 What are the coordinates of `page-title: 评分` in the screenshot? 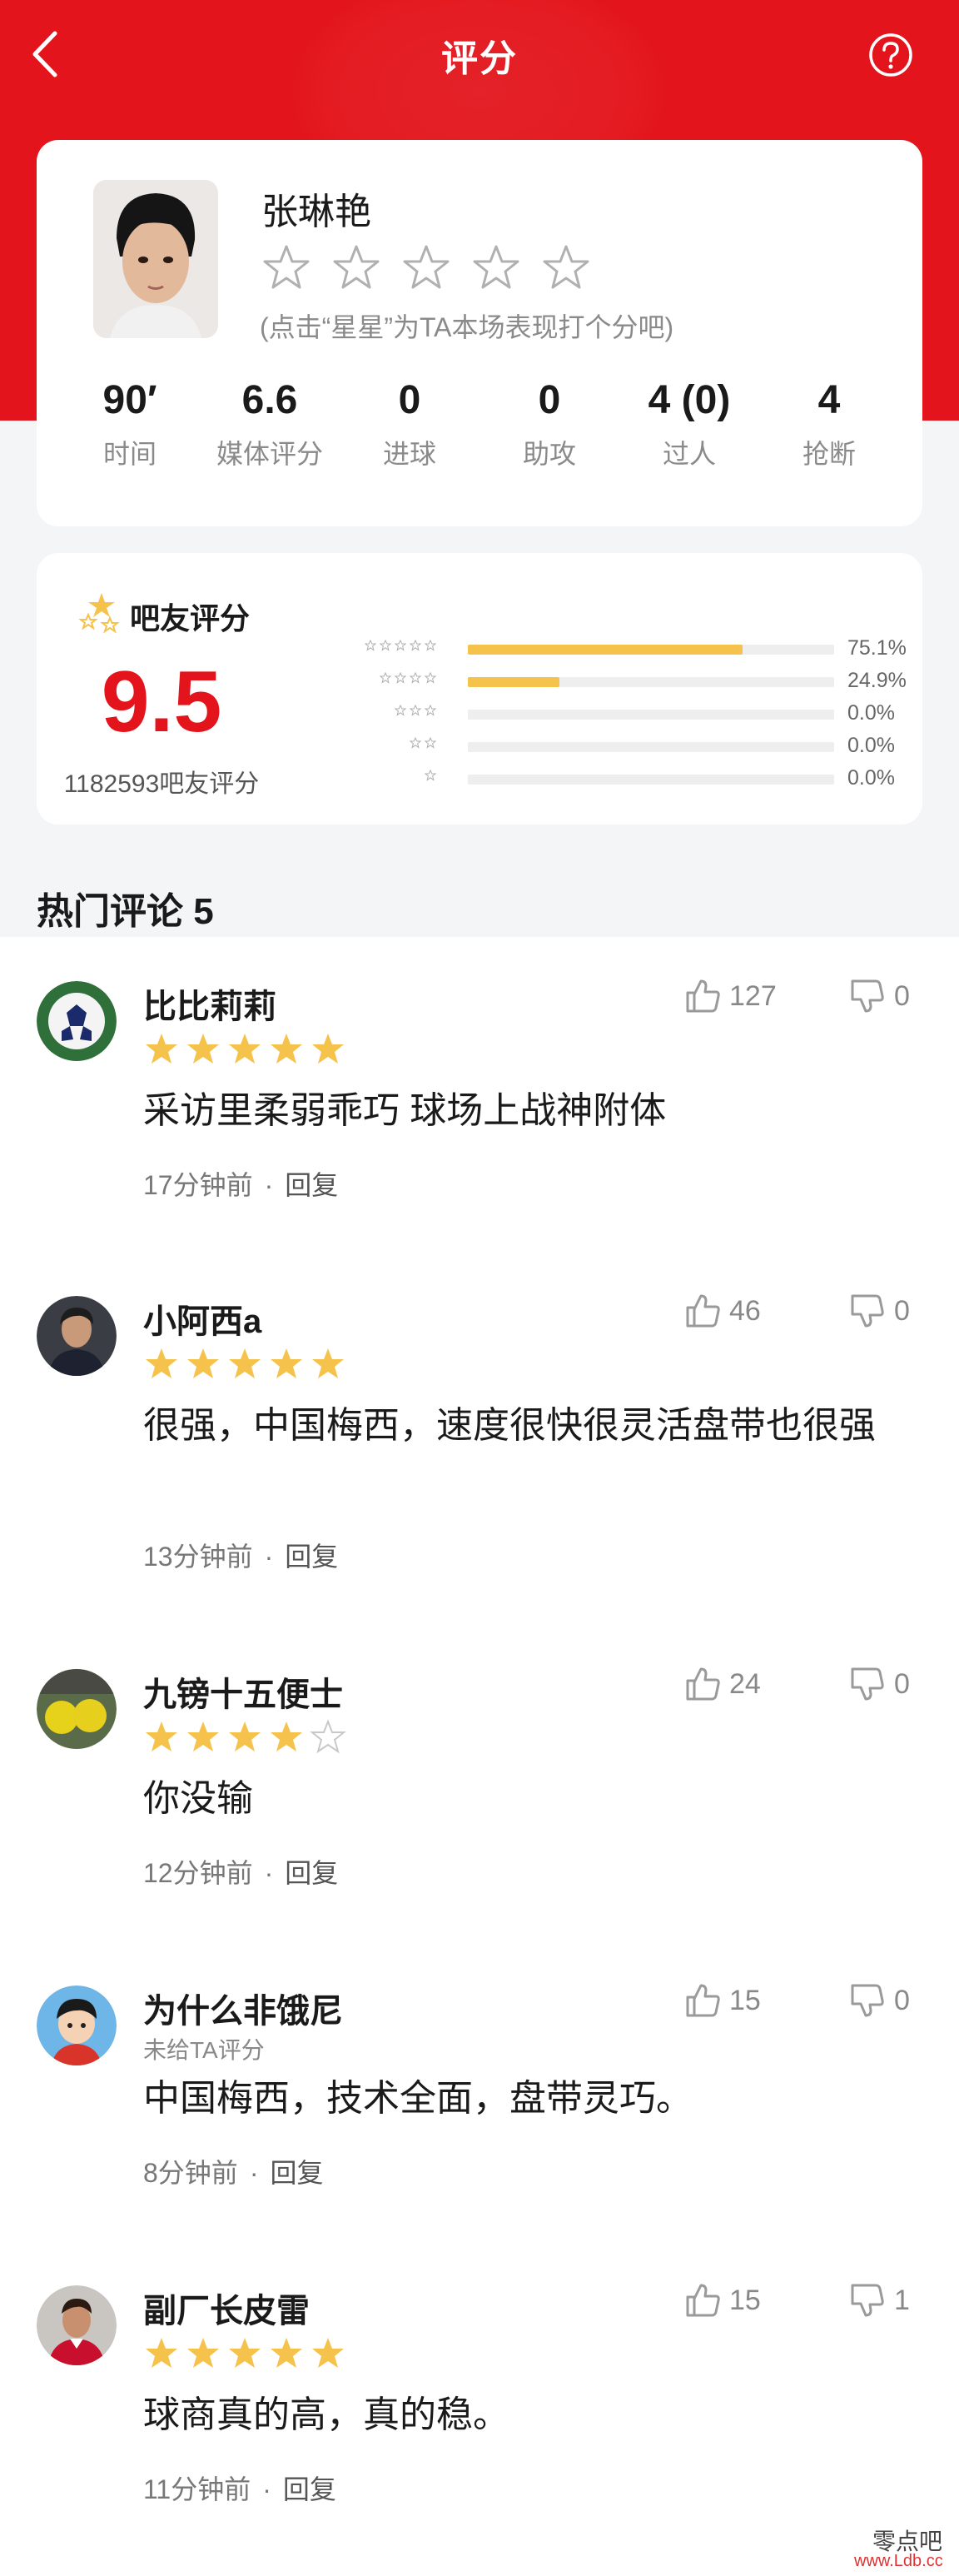 It's located at (479, 58).